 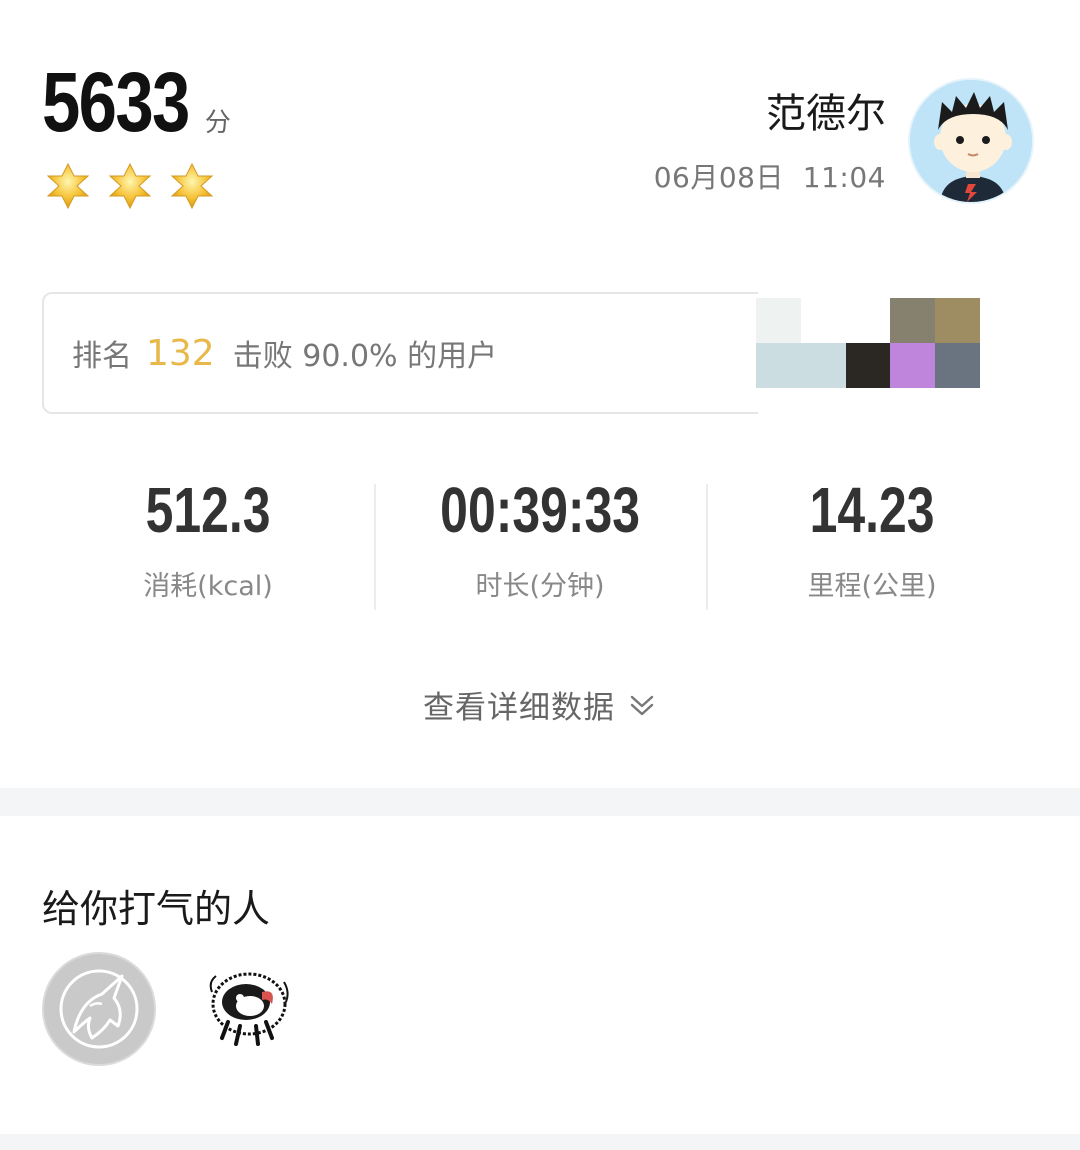 What do you see at coordinates (770, 114) in the screenshot?
I see `user-name: 范德尔` at bounding box center [770, 114].